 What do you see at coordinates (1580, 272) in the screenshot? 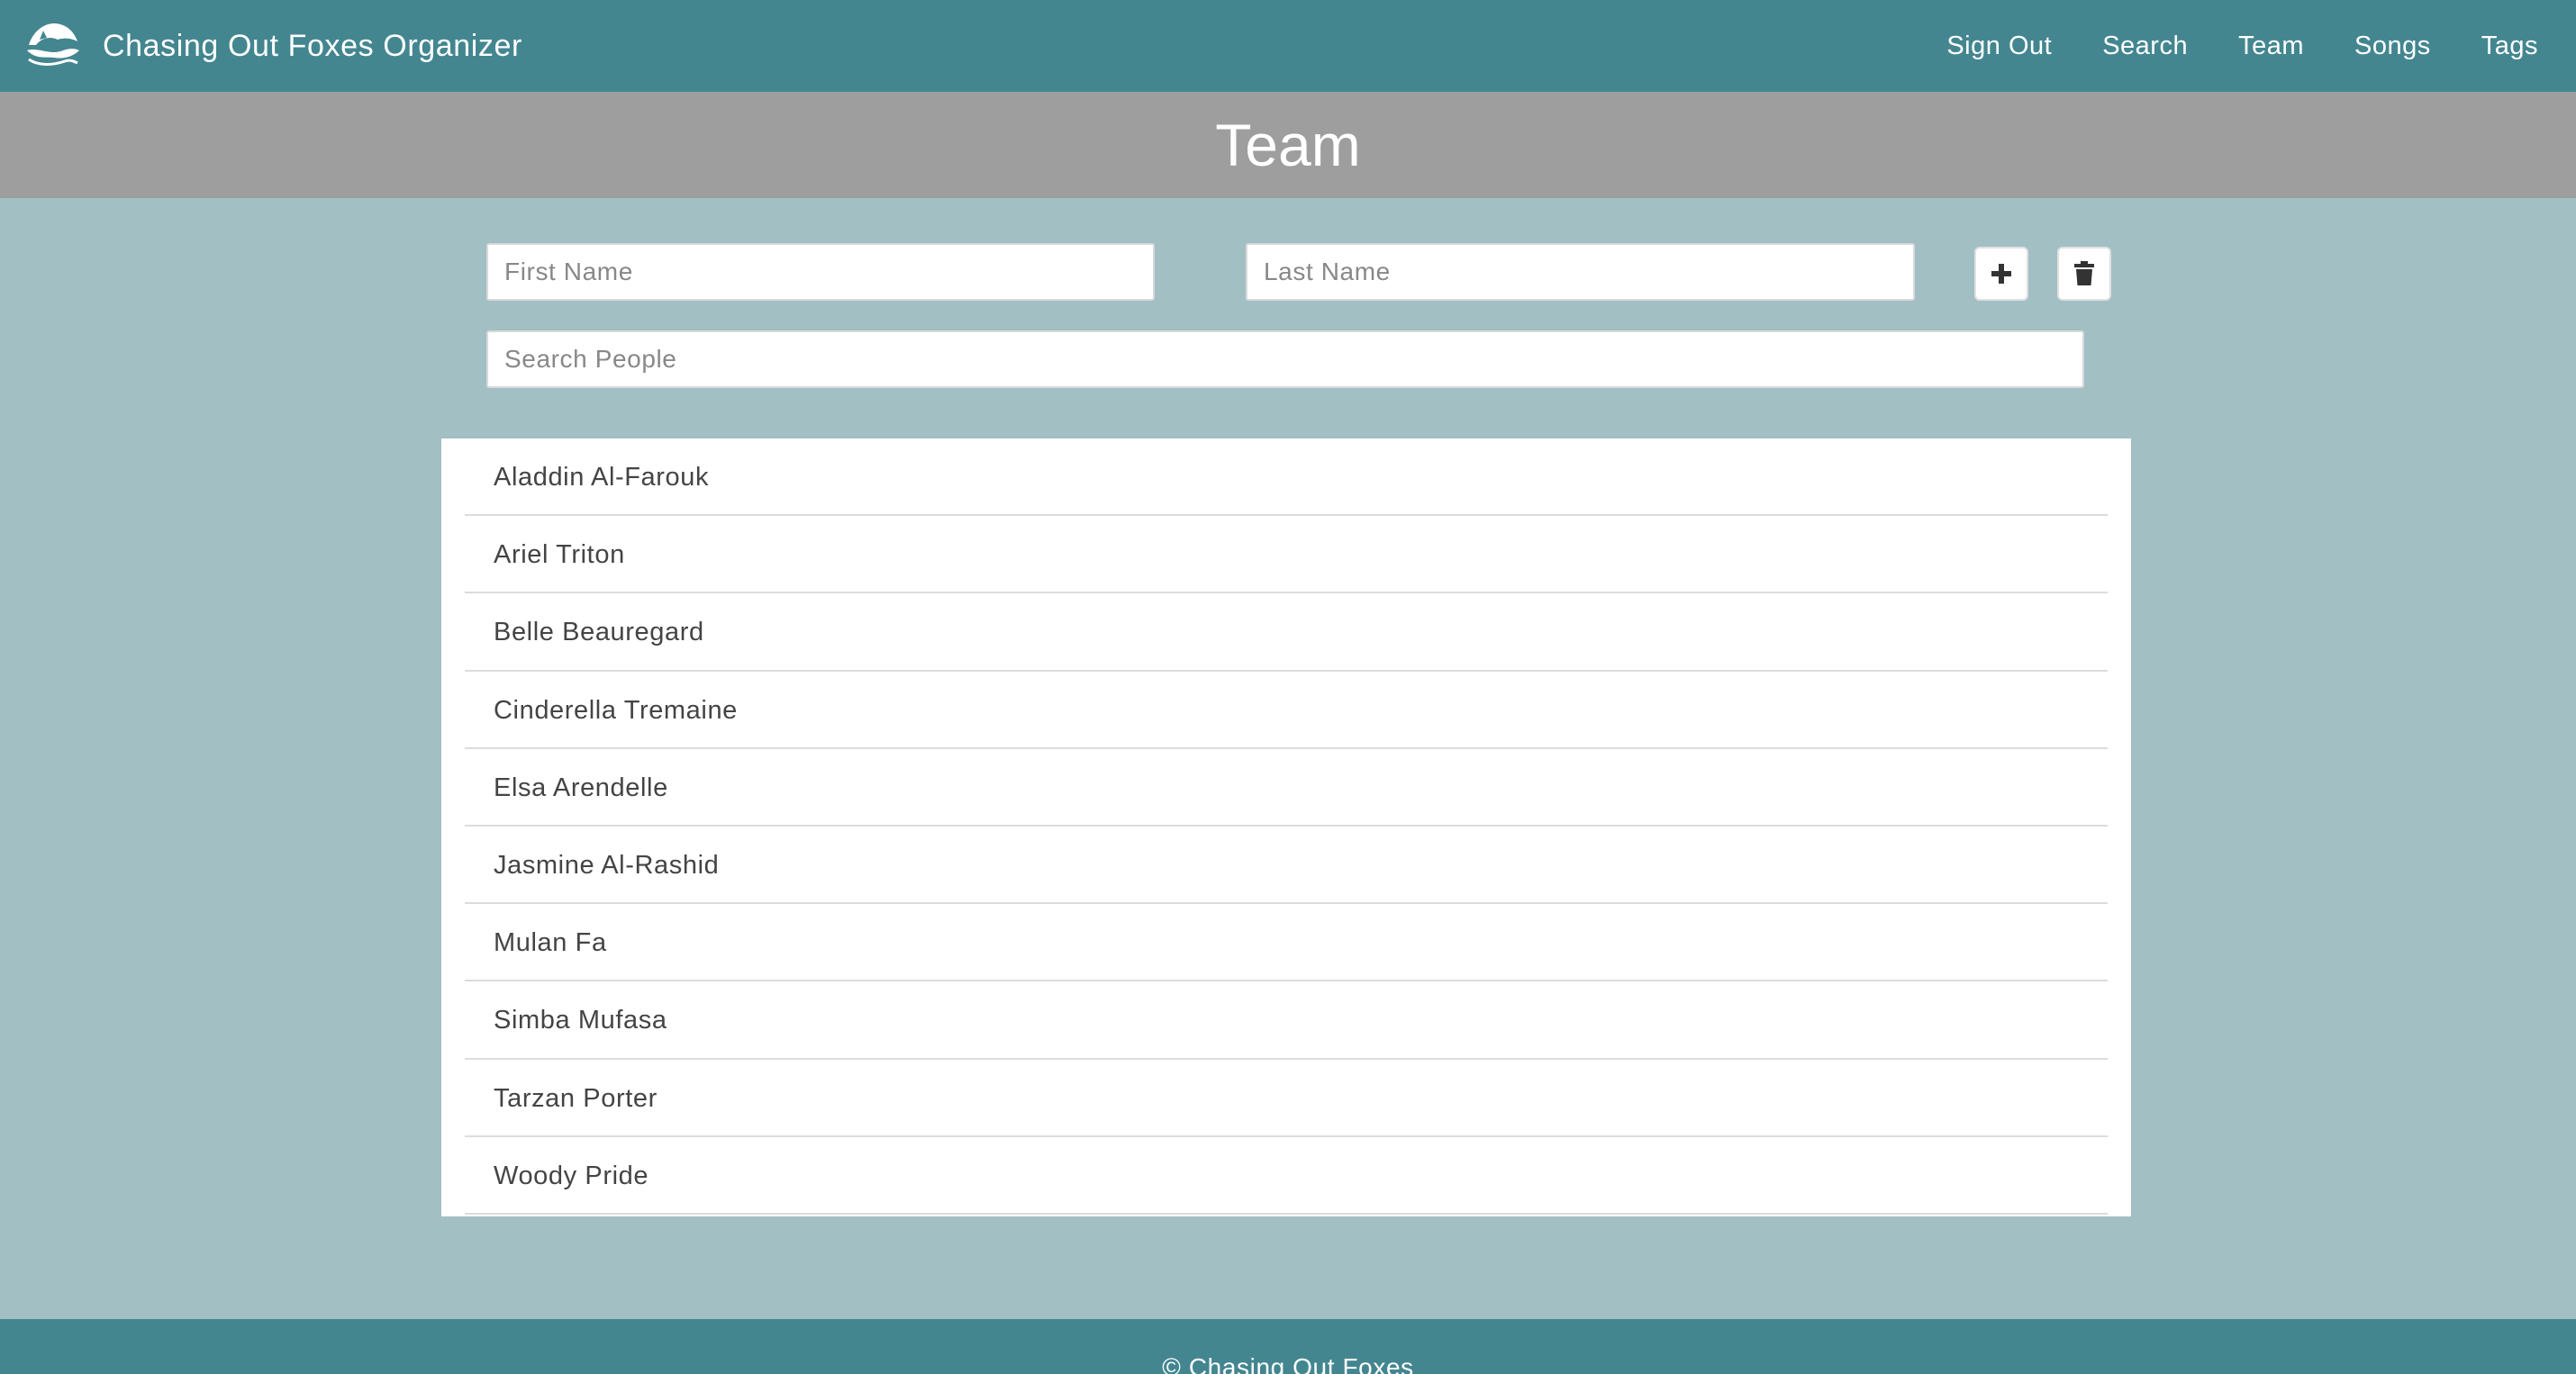
I see `last-name-input` at bounding box center [1580, 272].